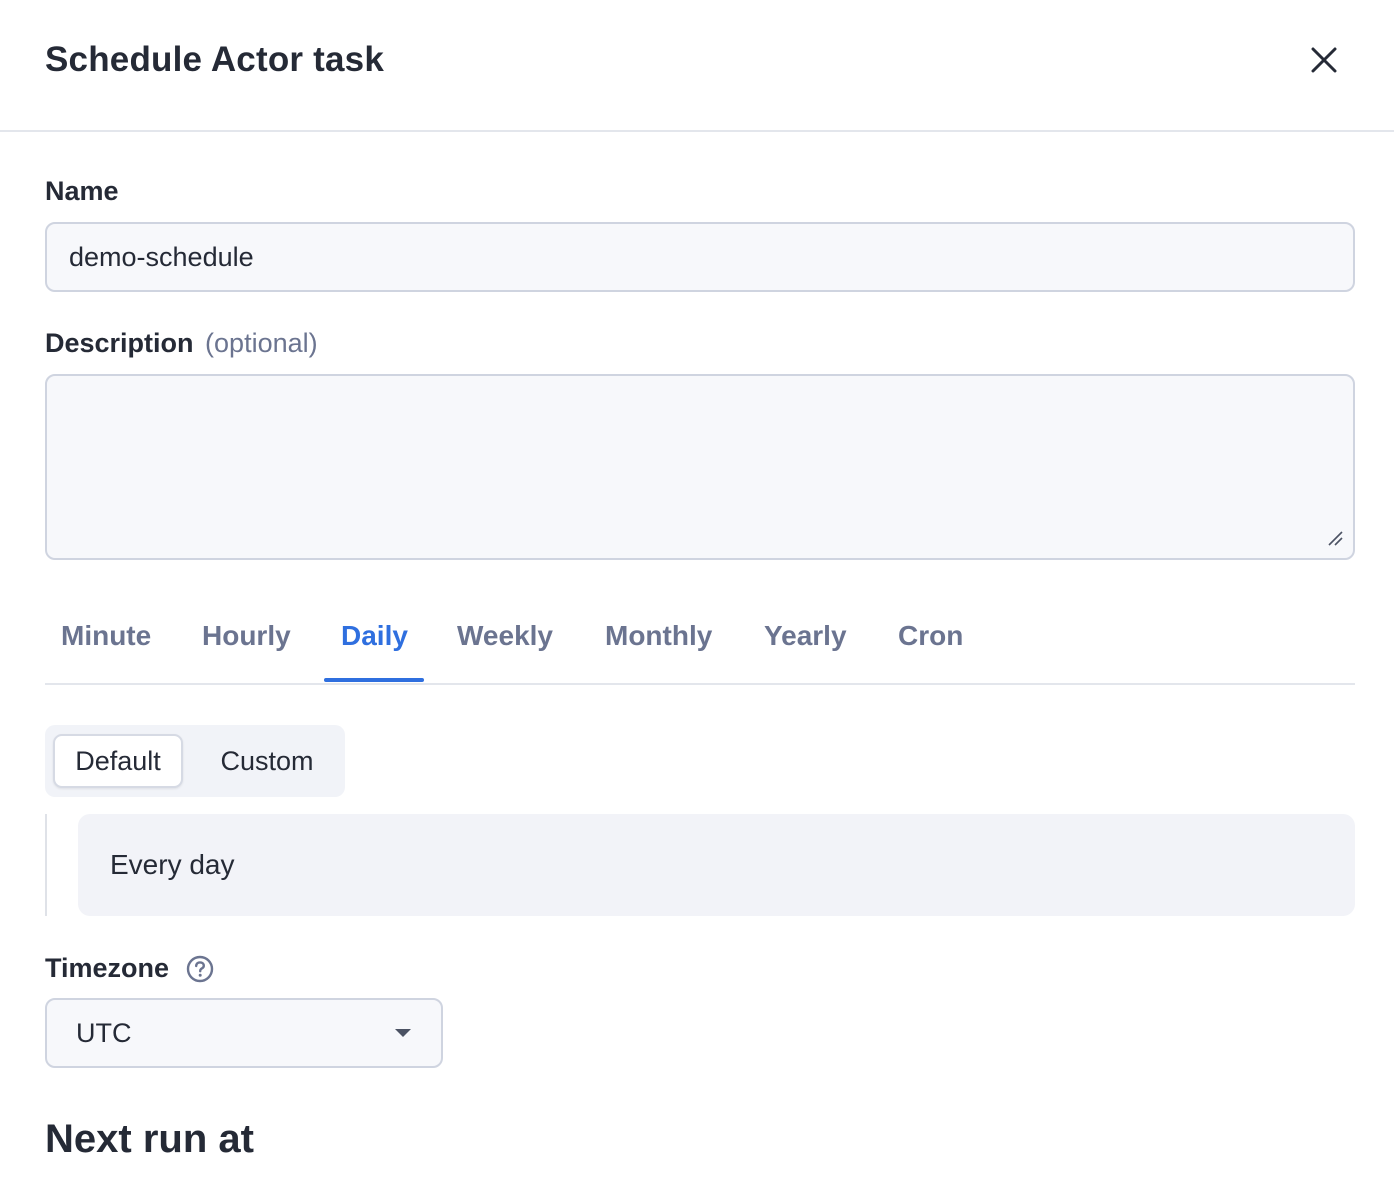 This screenshot has width=1394, height=1186. I want to click on name-input: demo-schedule, so click(700, 257).